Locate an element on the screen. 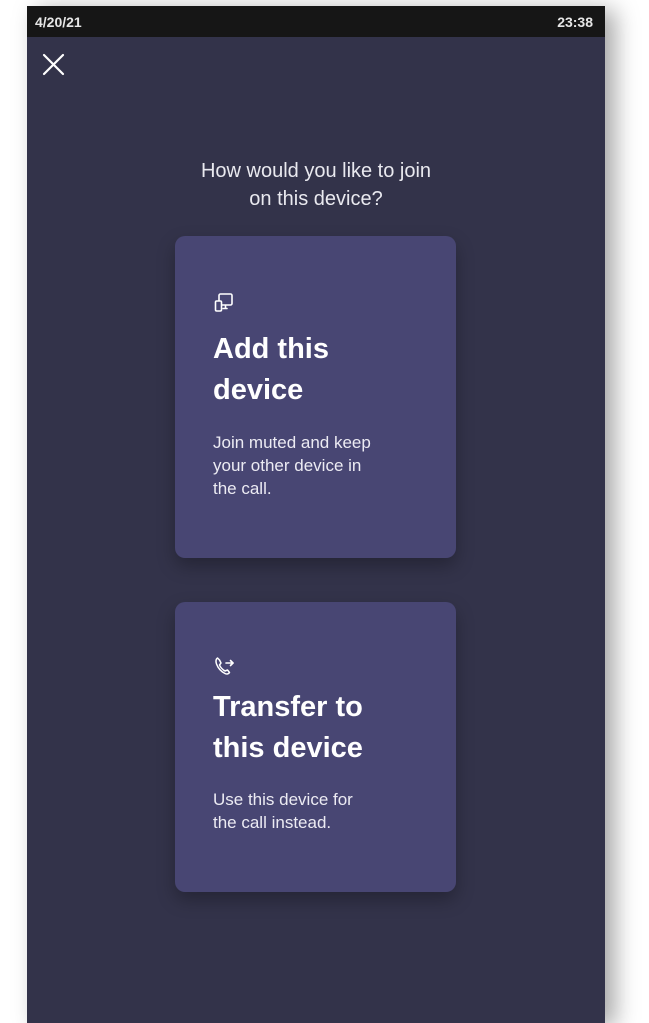  status-time: 23:38 is located at coordinates (575, 22).